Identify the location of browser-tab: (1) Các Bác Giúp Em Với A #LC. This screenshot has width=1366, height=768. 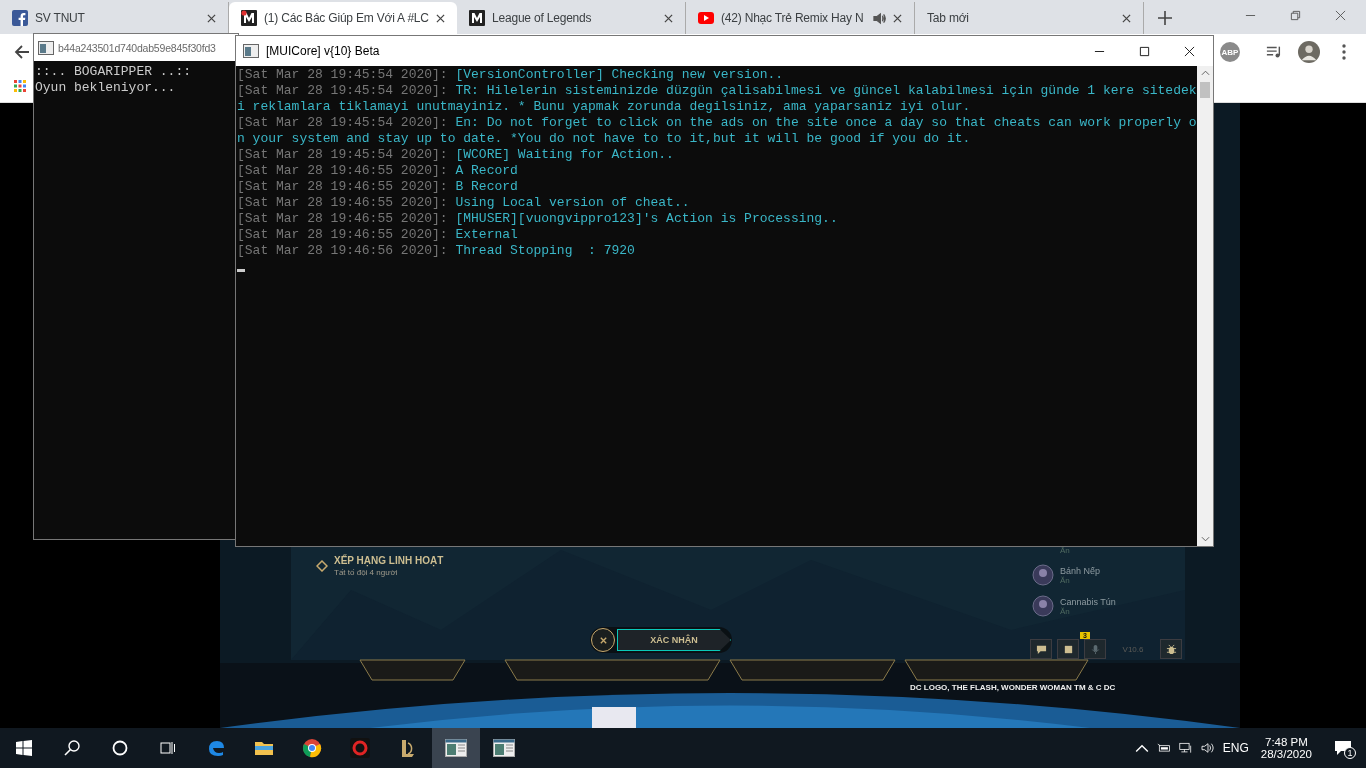
(343, 18).